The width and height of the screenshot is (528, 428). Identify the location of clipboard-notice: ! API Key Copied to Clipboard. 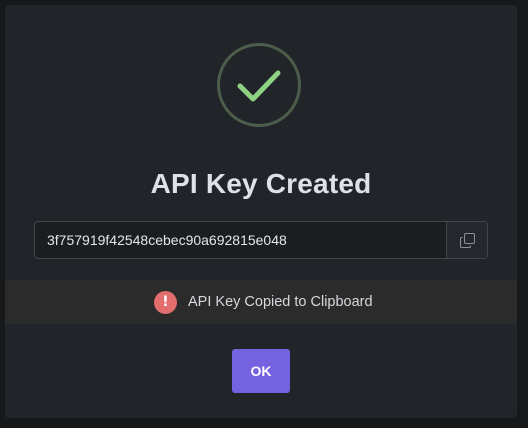
(261, 302).